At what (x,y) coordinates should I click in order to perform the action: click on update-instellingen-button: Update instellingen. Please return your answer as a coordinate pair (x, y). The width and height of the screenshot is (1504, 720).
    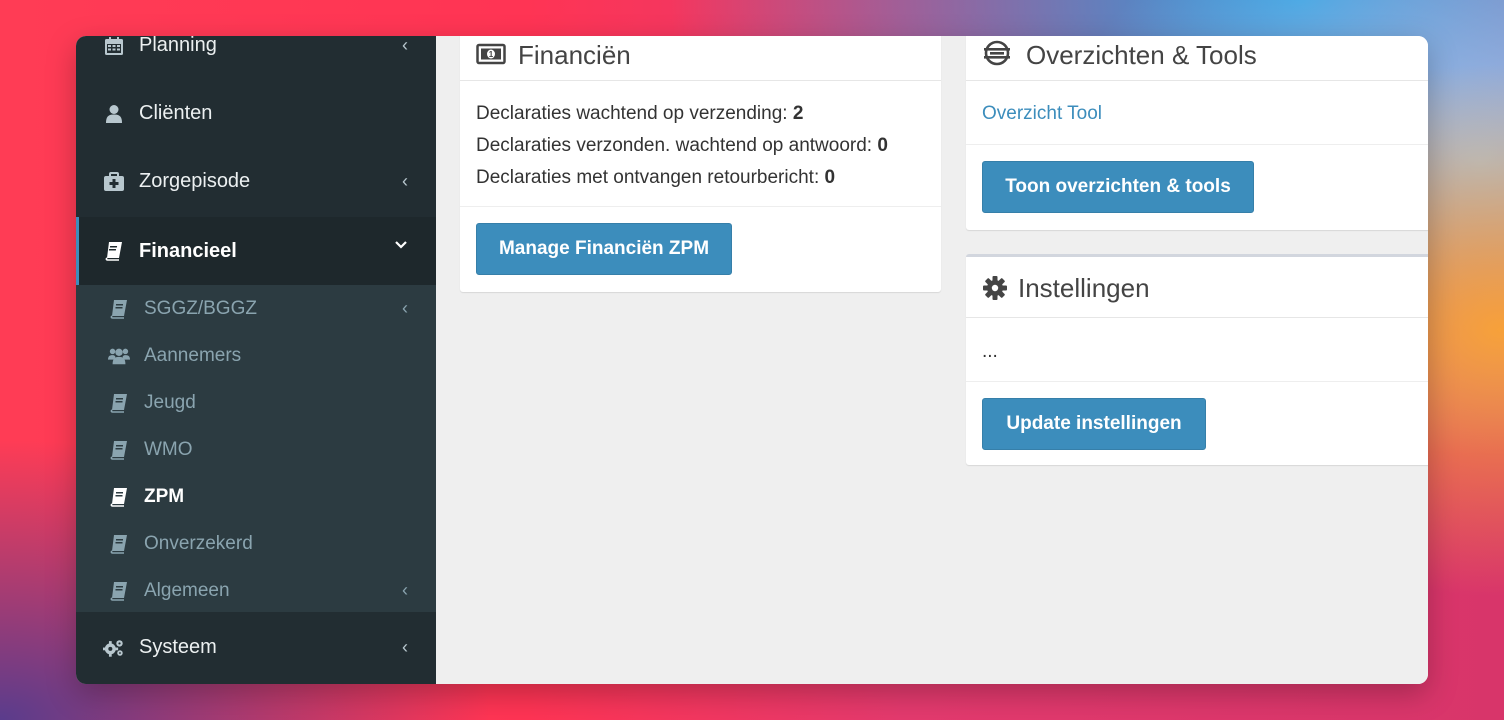
    Looking at the image, I should click on (1094, 424).